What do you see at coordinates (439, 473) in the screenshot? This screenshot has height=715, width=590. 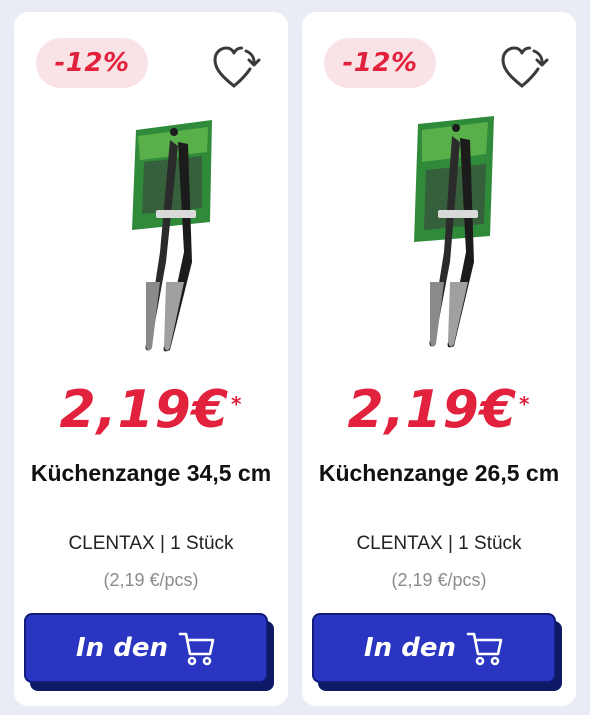 I see `product-name: Küchenzange 26,5 cm` at bounding box center [439, 473].